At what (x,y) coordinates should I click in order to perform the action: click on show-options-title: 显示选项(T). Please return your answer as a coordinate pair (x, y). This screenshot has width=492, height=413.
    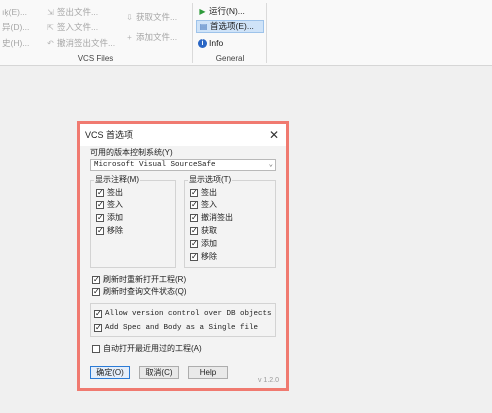
    Looking at the image, I should click on (210, 180).